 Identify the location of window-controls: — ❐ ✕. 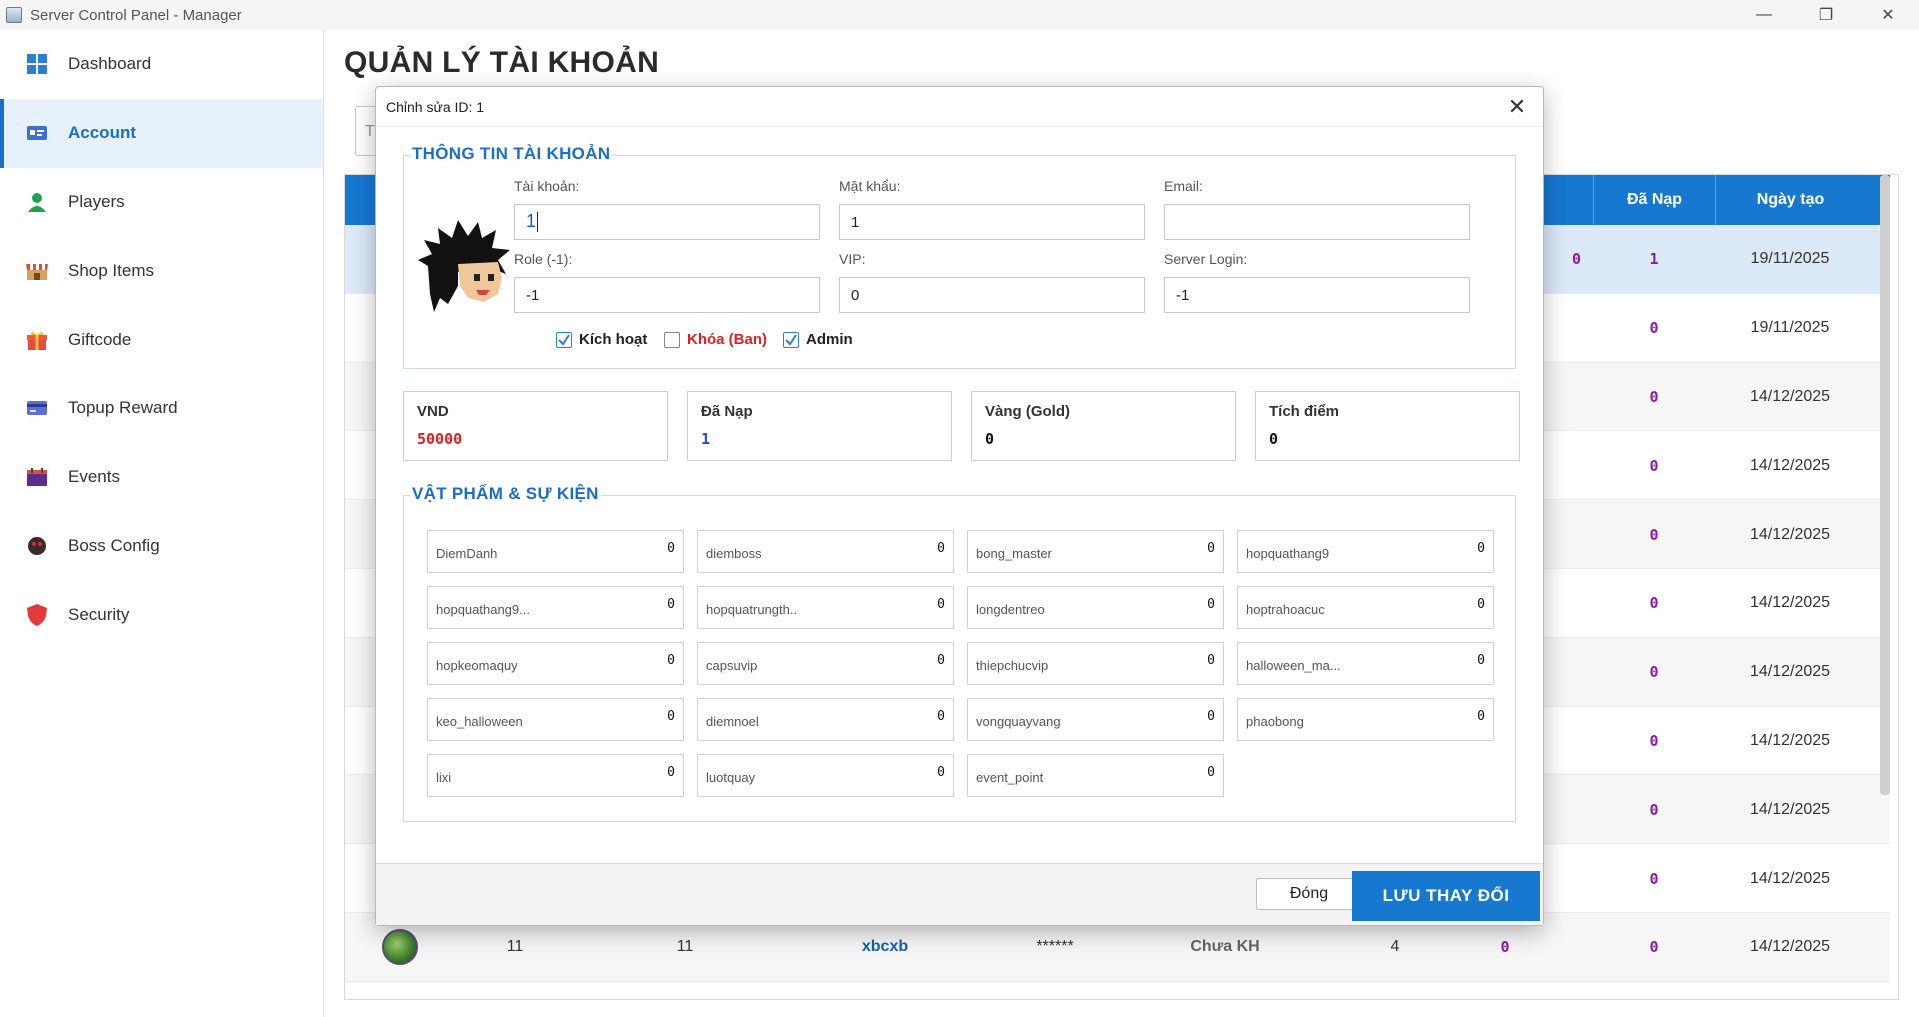
(1826, 15).